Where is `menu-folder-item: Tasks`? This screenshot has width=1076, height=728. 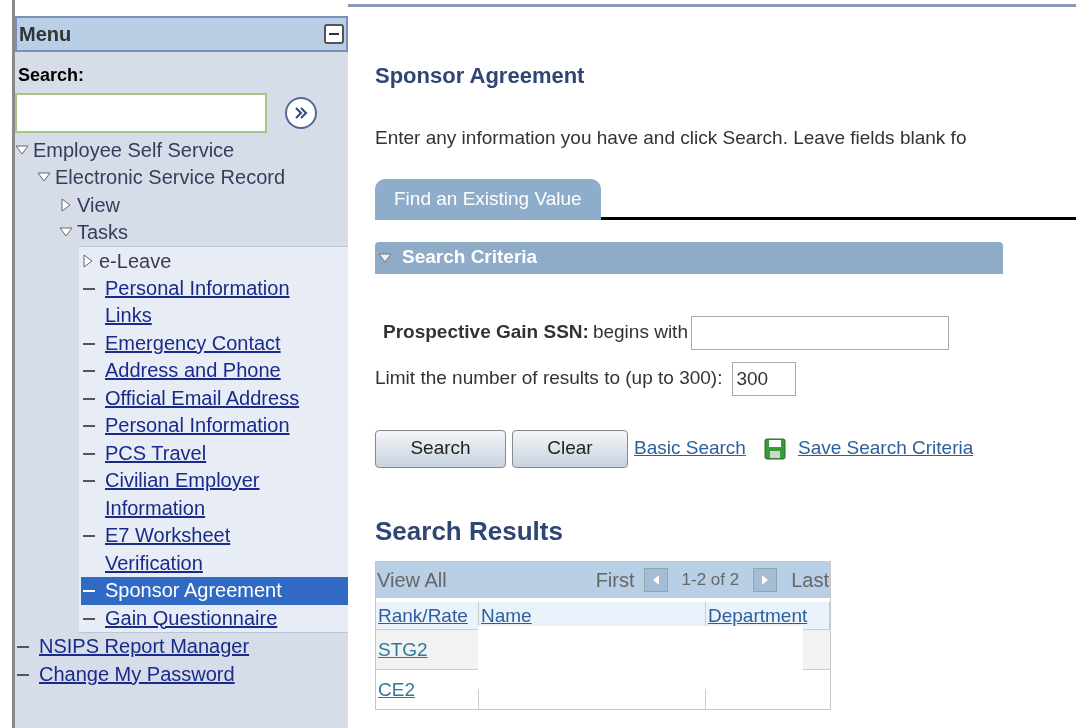 menu-folder-item: Tasks is located at coordinates (103, 232).